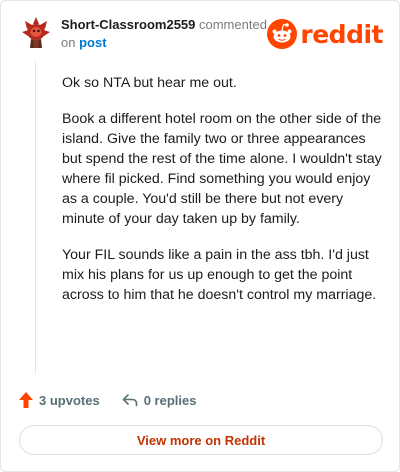 The width and height of the screenshot is (400, 472). I want to click on reply-count: 0 replies, so click(170, 400).